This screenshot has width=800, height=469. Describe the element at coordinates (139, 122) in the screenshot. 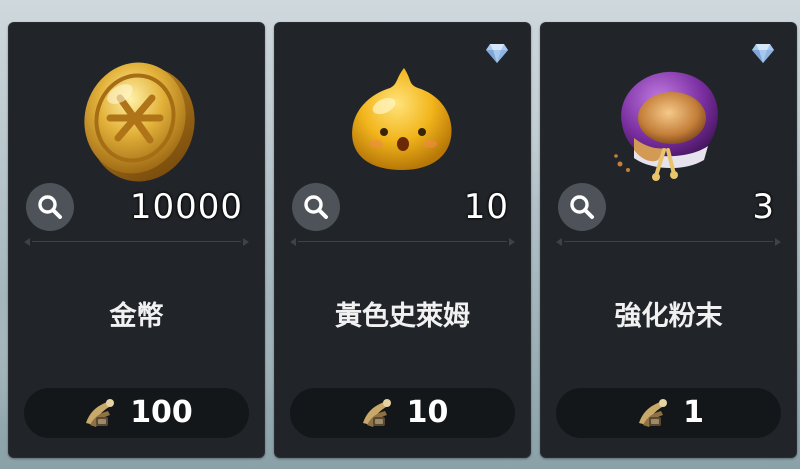

I see `gold-coin-icon` at that location.